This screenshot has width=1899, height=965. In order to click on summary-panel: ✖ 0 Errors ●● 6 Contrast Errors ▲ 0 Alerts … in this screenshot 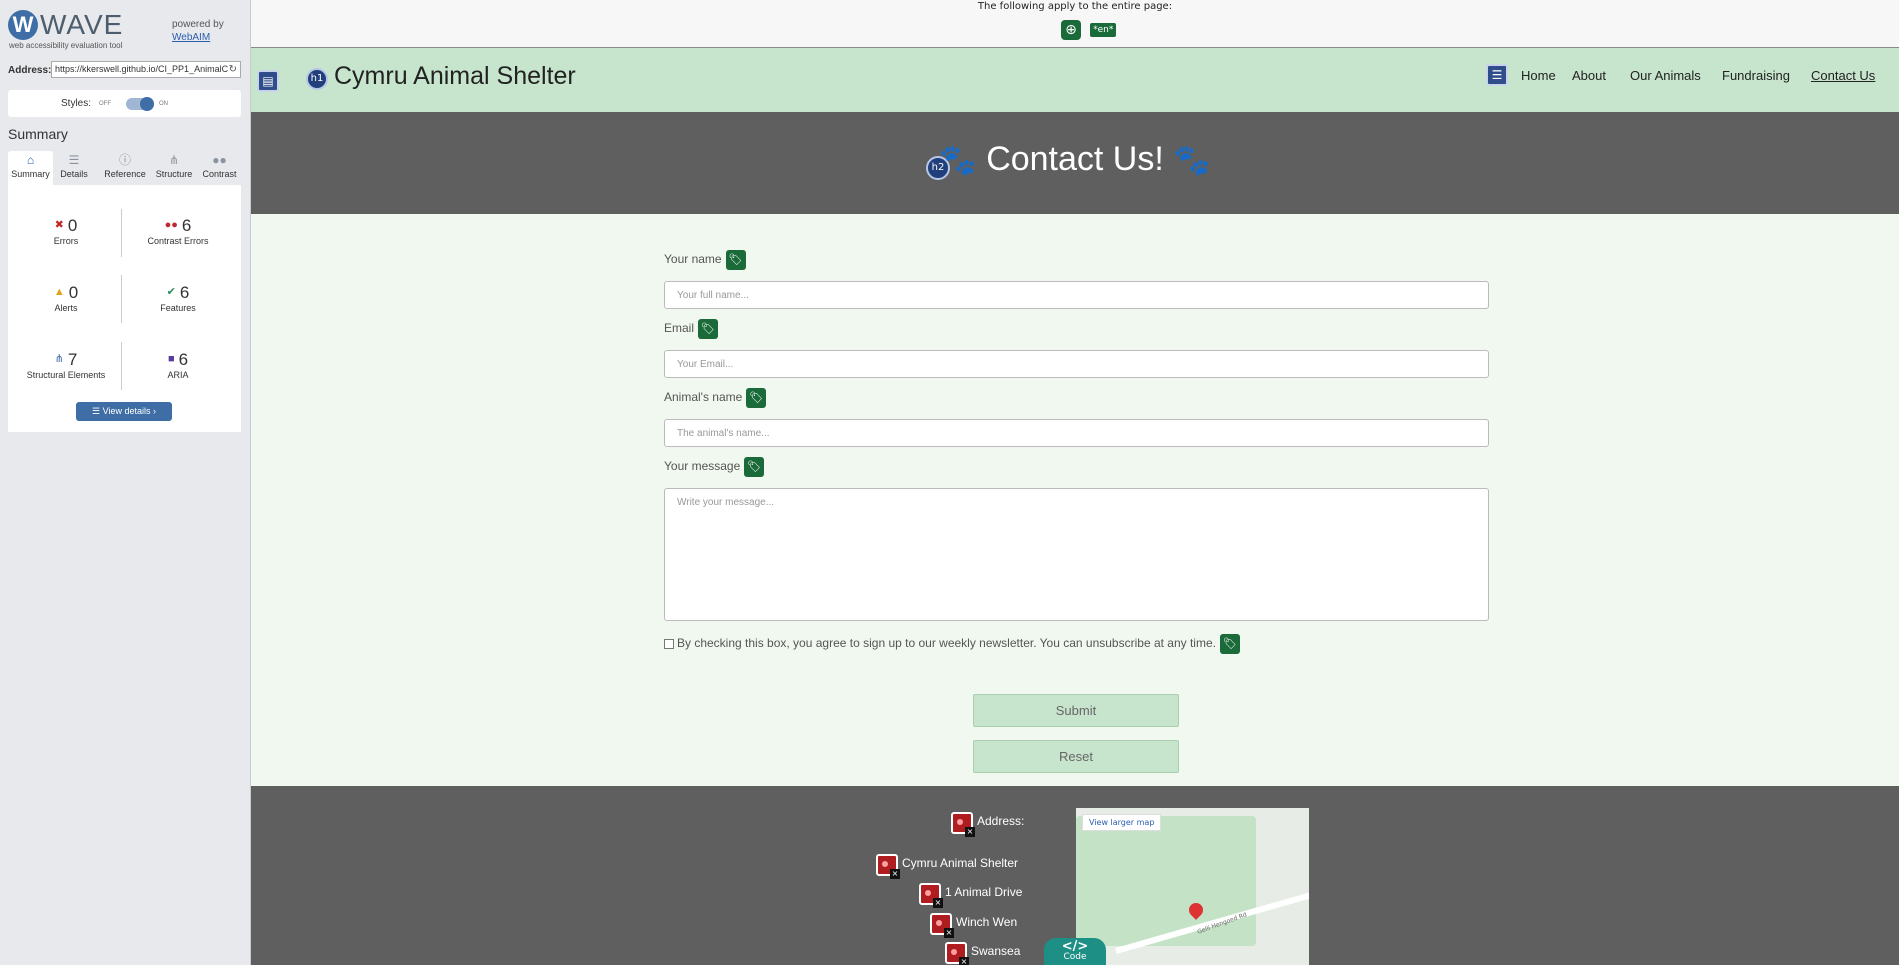, I will do `click(124, 308)`.